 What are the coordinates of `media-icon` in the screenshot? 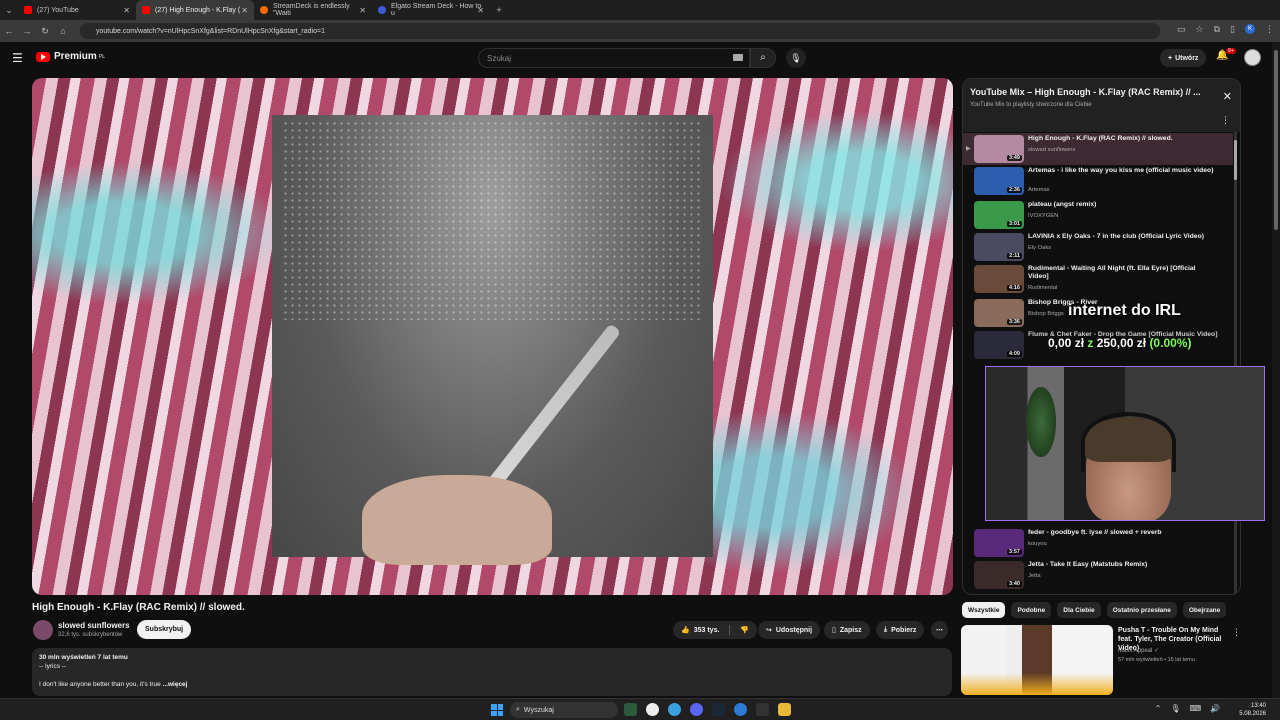 It's located at (652, 709).